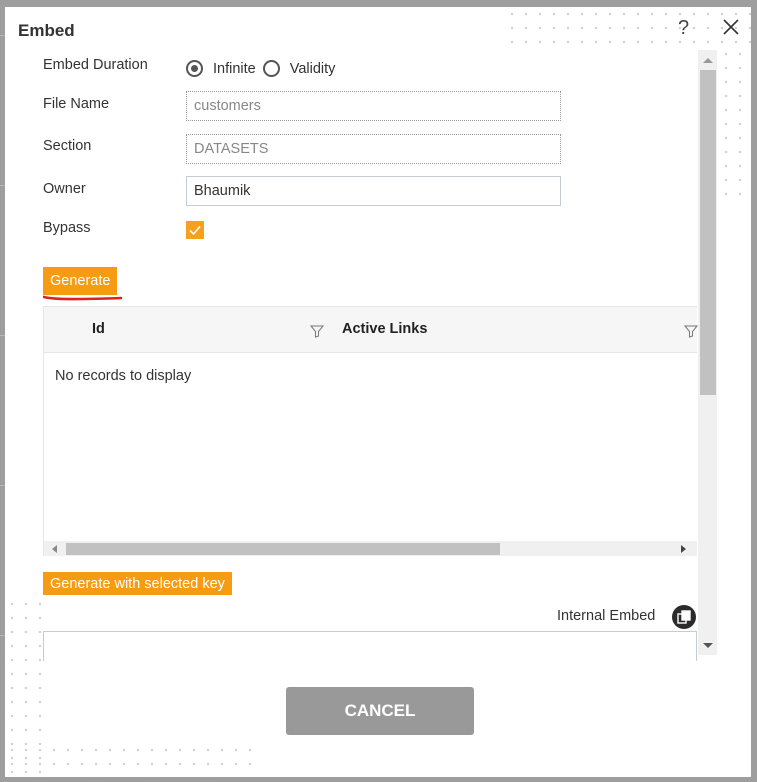 Image resolution: width=757 pixels, height=782 pixels. What do you see at coordinates (54, 549) in the screenshot?
I see `scroll-left-arrow-icon` at bounding box center [54, 549].